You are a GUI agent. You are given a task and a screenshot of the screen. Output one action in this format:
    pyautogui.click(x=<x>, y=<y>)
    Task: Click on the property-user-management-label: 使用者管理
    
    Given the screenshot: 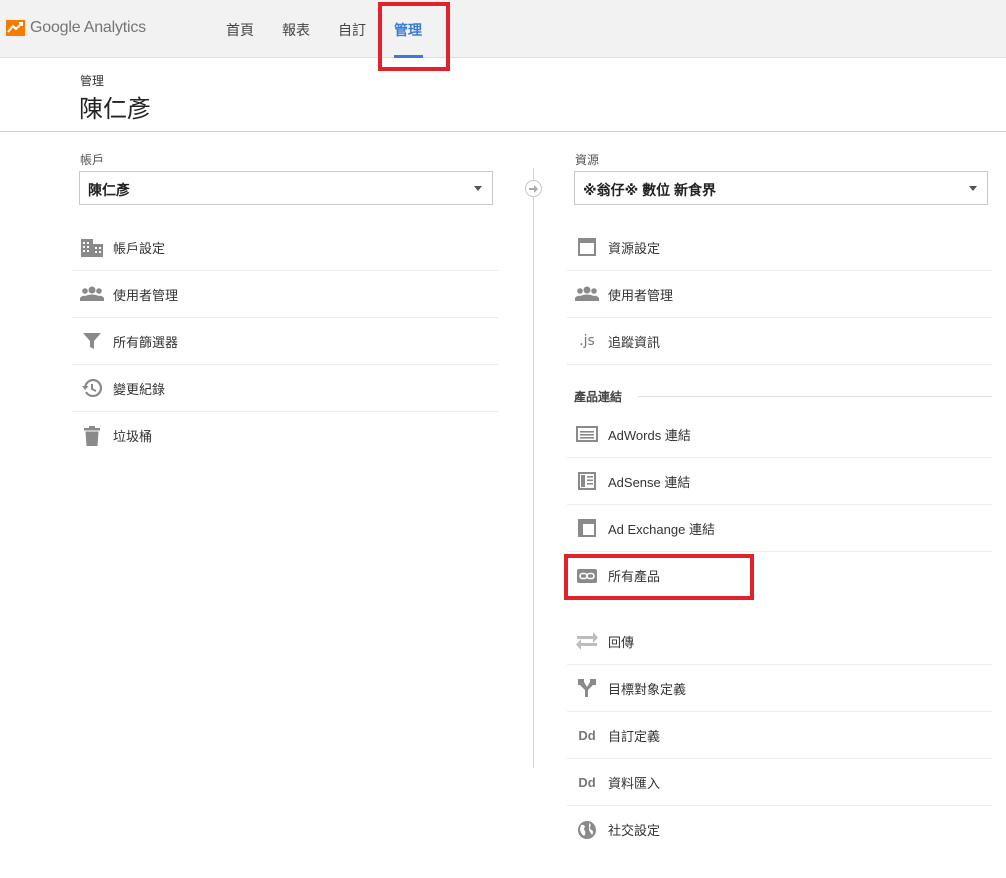 What is the action you would take?
    pyautogui.click(x=641, y=295)
    